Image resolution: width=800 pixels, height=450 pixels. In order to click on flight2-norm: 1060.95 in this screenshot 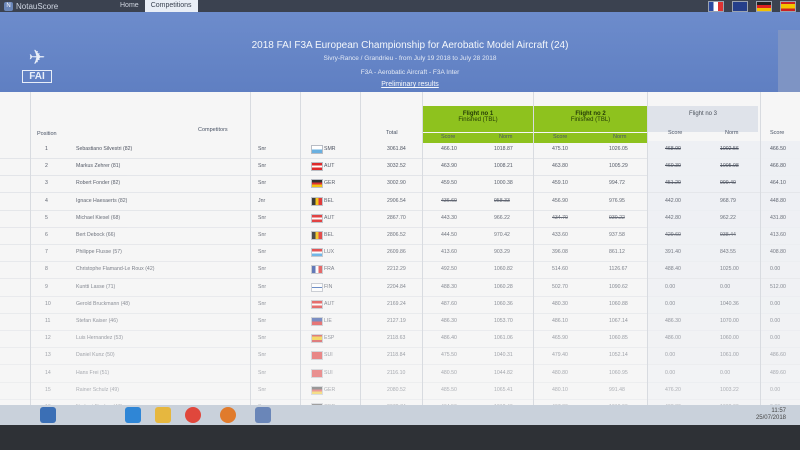, I will do `click(618, 372)`.